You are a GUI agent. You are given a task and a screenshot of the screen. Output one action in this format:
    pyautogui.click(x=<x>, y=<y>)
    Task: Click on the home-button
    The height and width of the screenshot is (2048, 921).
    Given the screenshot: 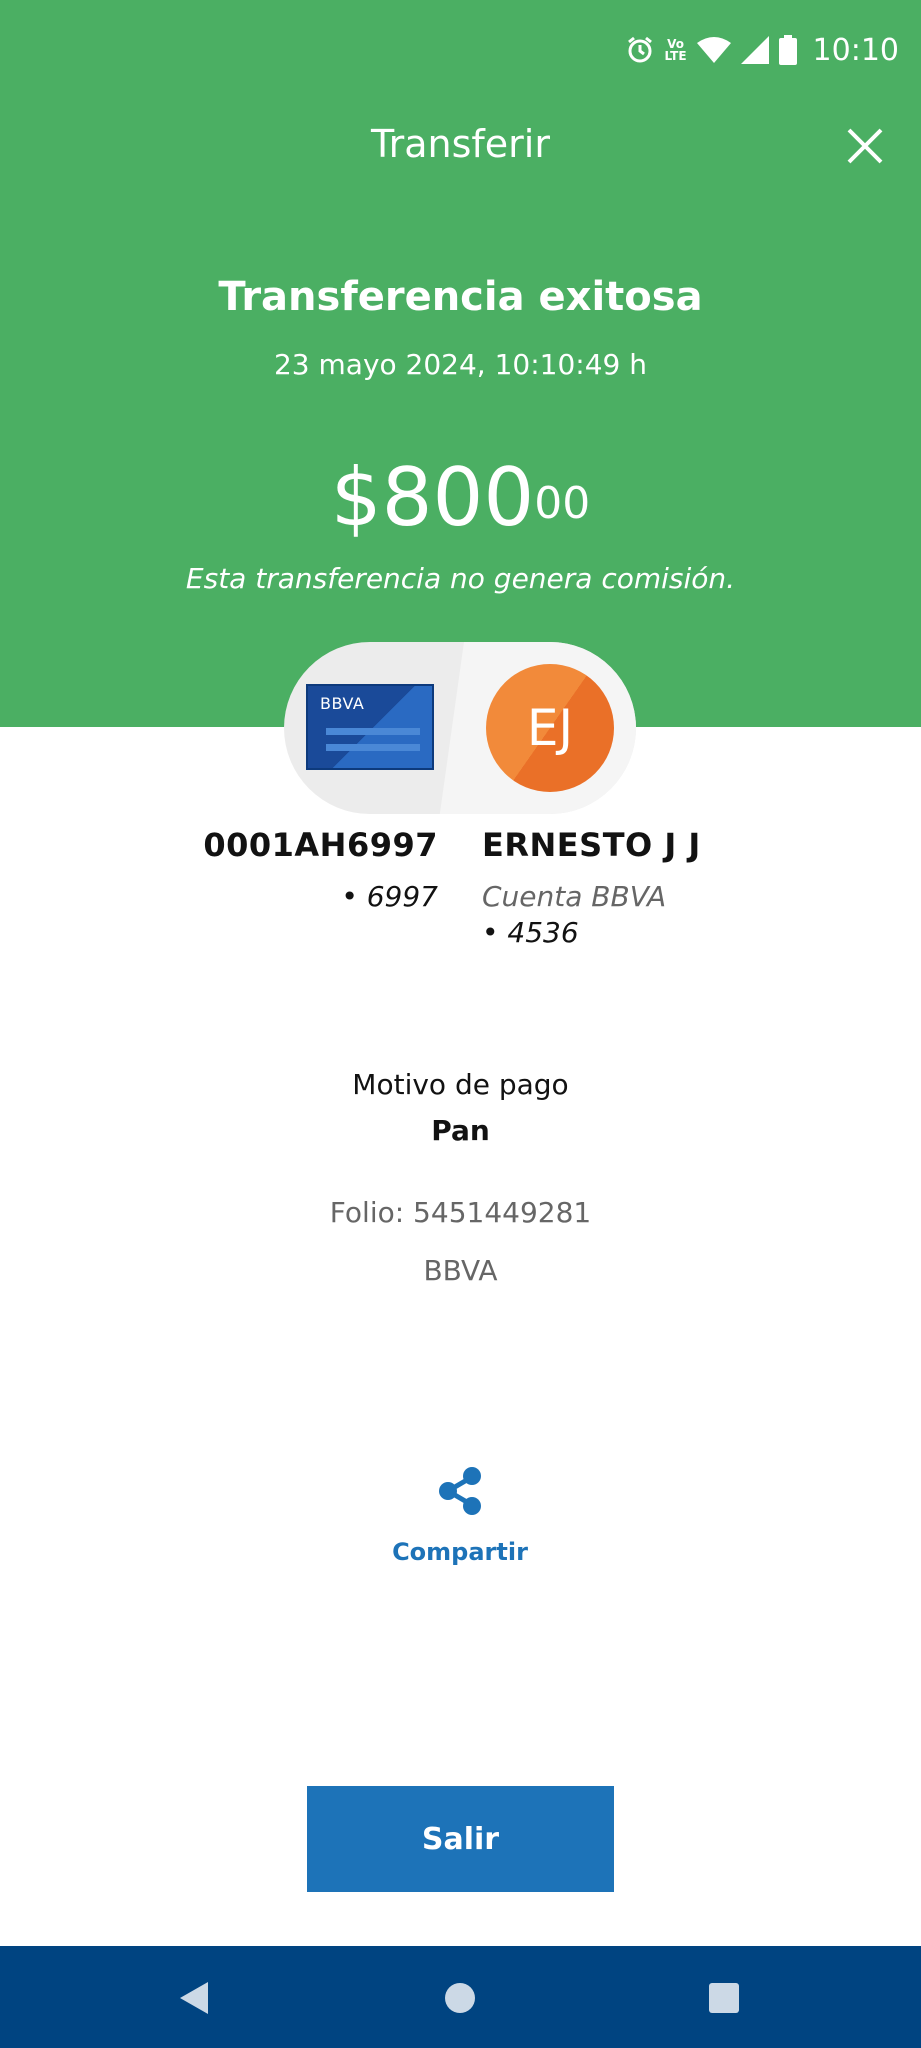 What is the action you would take?
    pyautogui.click(x=460, y=1998)
    